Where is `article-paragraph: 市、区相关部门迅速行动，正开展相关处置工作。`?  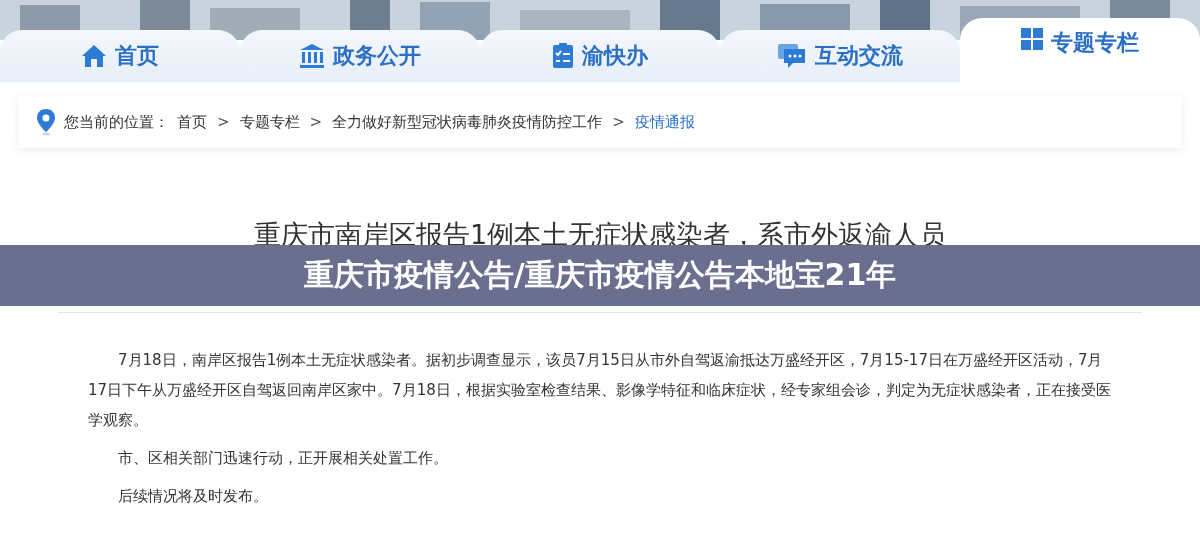
article-paragraph: 市、区相关部门迅速行动，正开展相关处置工作。 is located at coordinates (283, 458).